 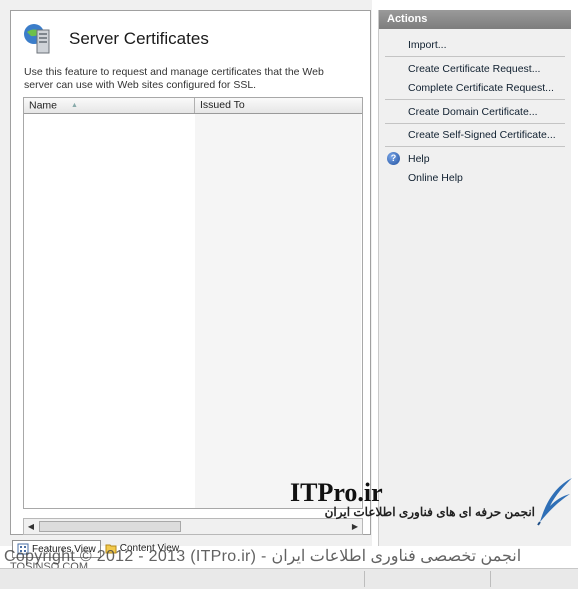 What do you see at coordinates (554, 502) in the screenshot?
I see `feather-logo-icon` at bounding box center [554, 502].